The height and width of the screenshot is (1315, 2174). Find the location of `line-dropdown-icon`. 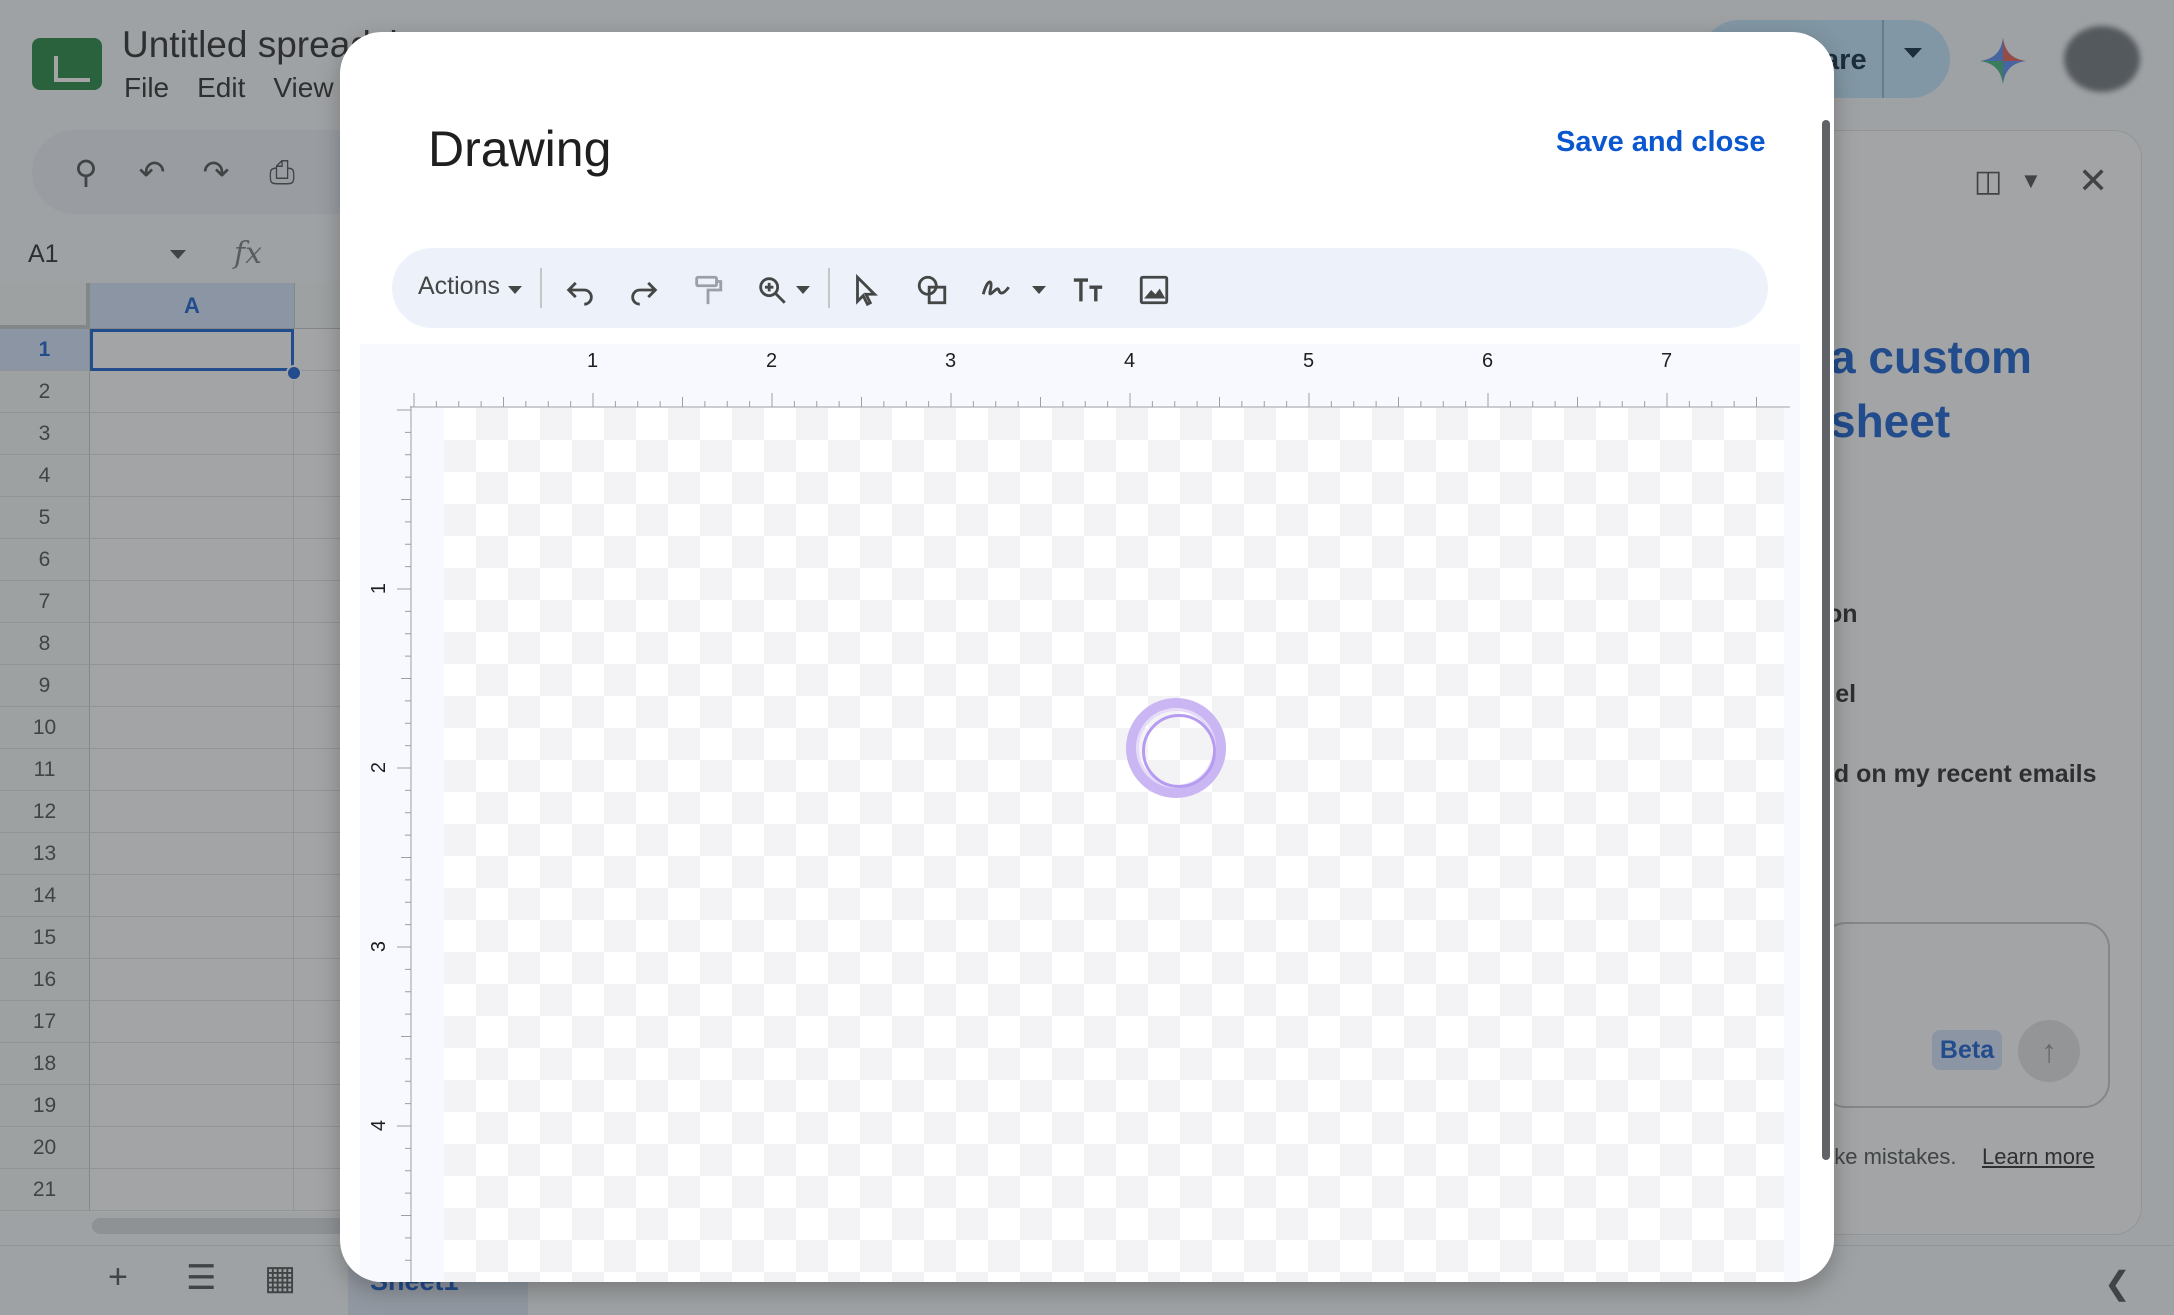

line-dropdown-icon is located at coordinates (1039, 290).